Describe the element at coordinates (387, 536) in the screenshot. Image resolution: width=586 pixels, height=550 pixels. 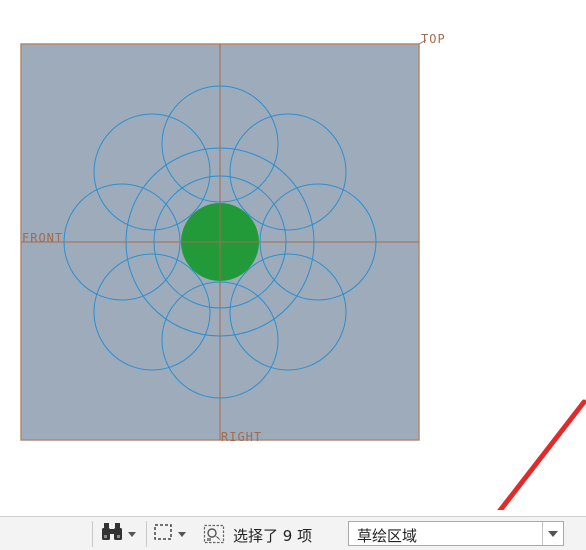
I see `selection-filter-value: 草绘区域` at that location.